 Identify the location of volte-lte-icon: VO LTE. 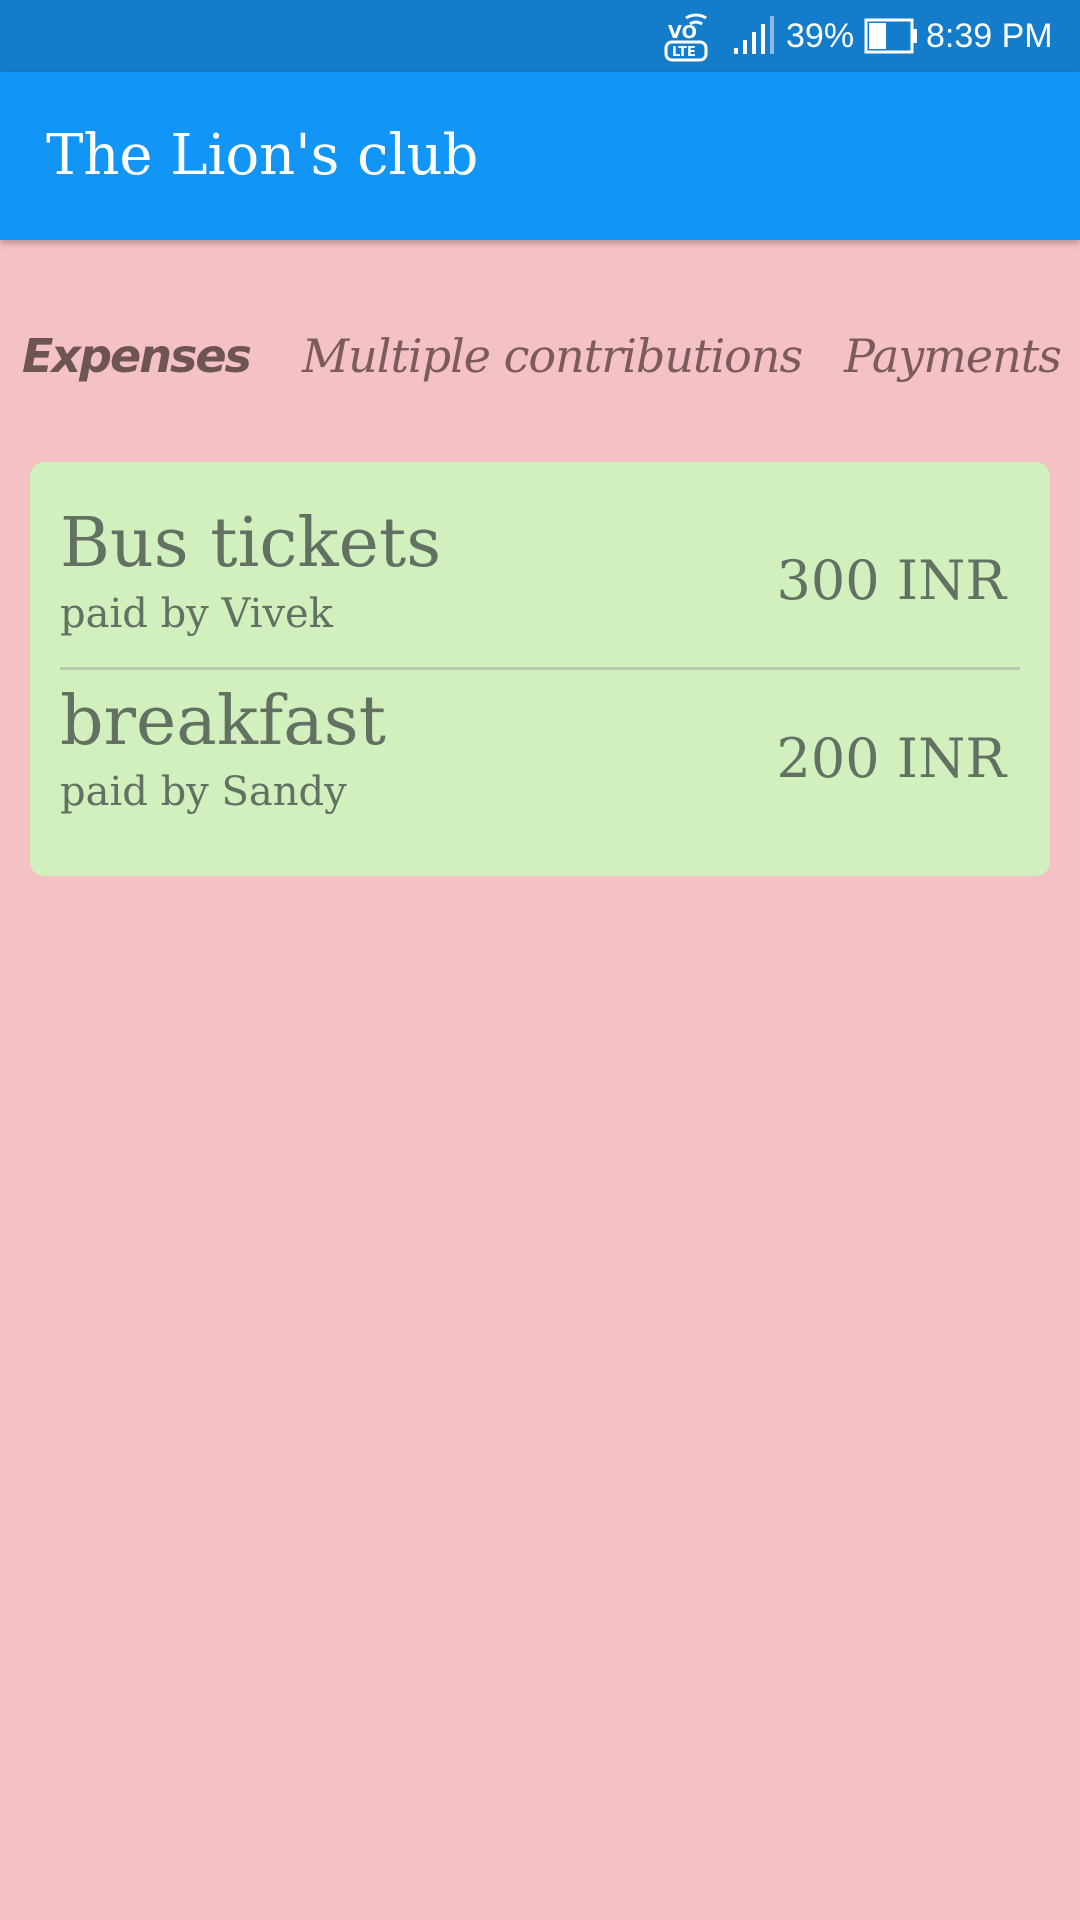
(686, 37).